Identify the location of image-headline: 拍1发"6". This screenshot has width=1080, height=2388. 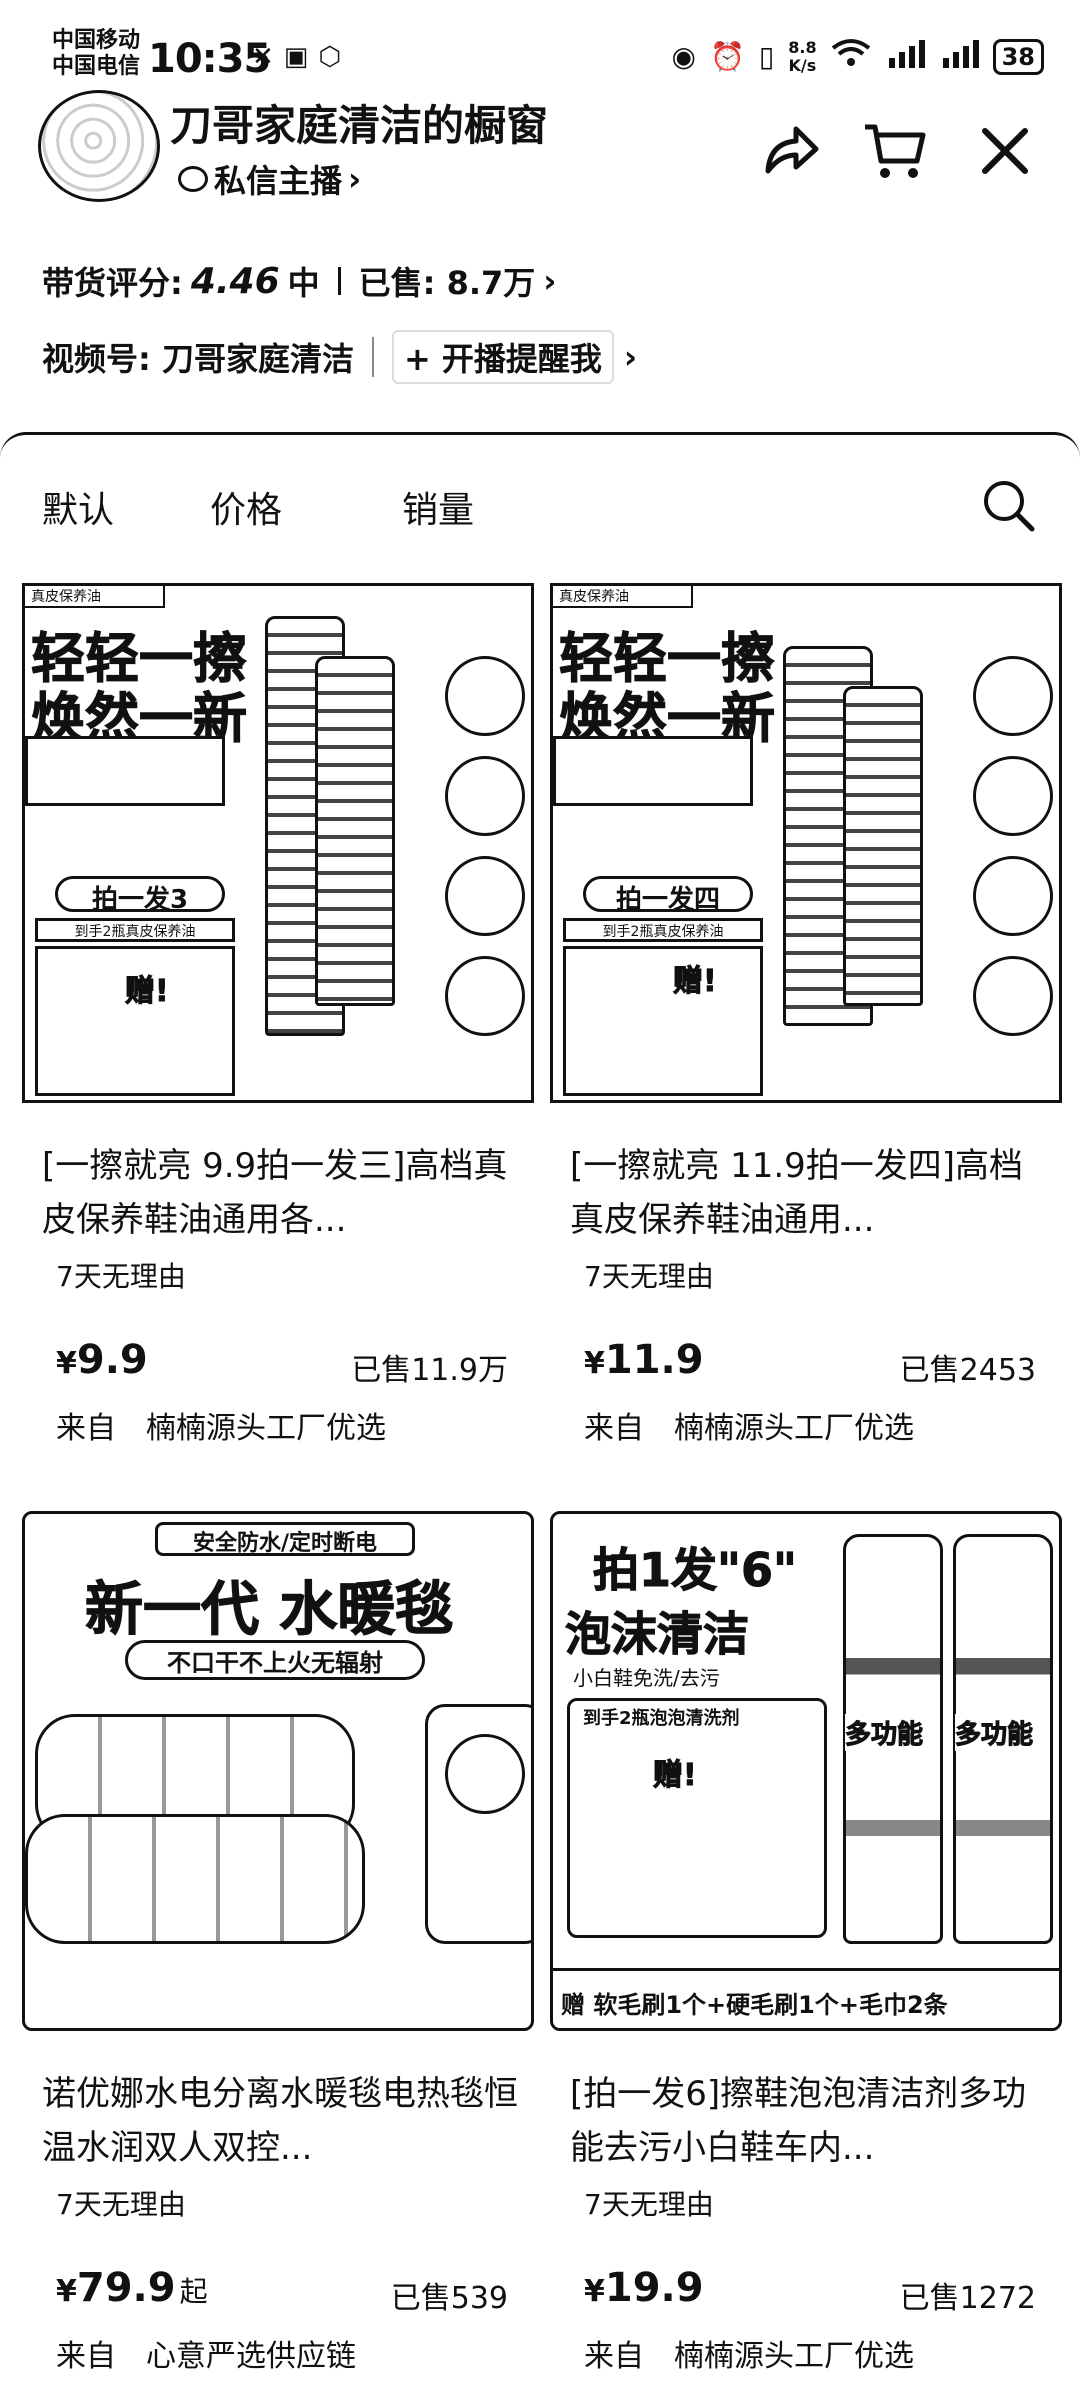
(695, 1570).